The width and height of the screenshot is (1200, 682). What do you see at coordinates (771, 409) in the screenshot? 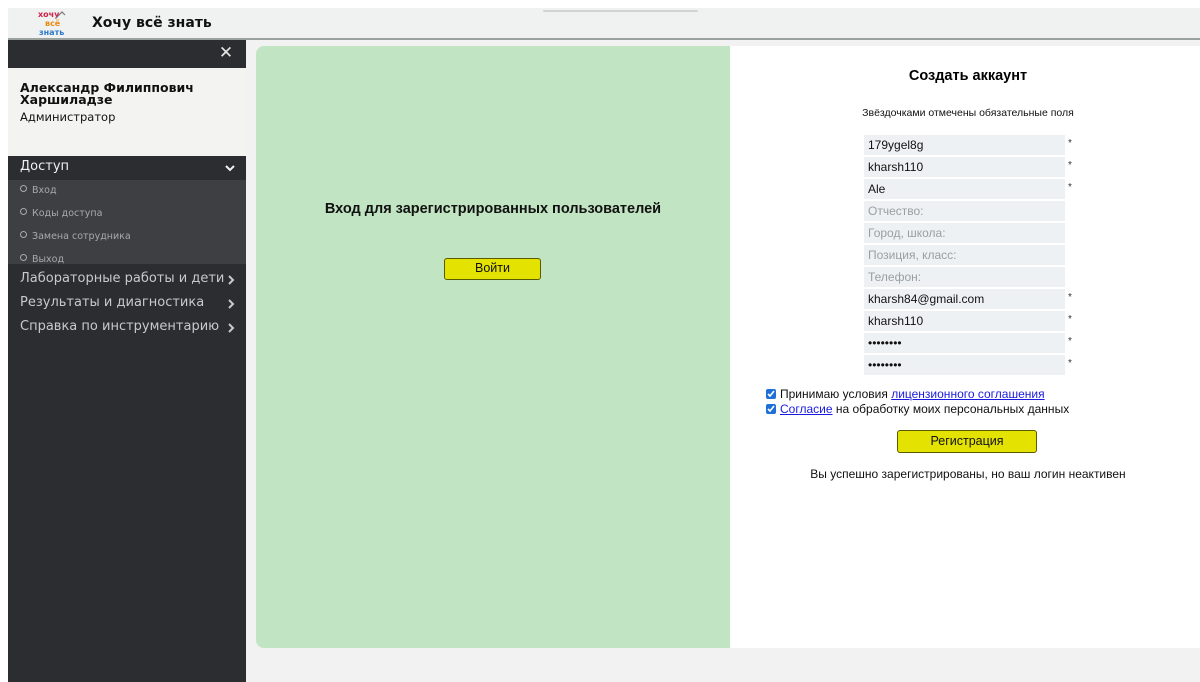
I see `consent-checkbox` at bounding box center [771, 409].